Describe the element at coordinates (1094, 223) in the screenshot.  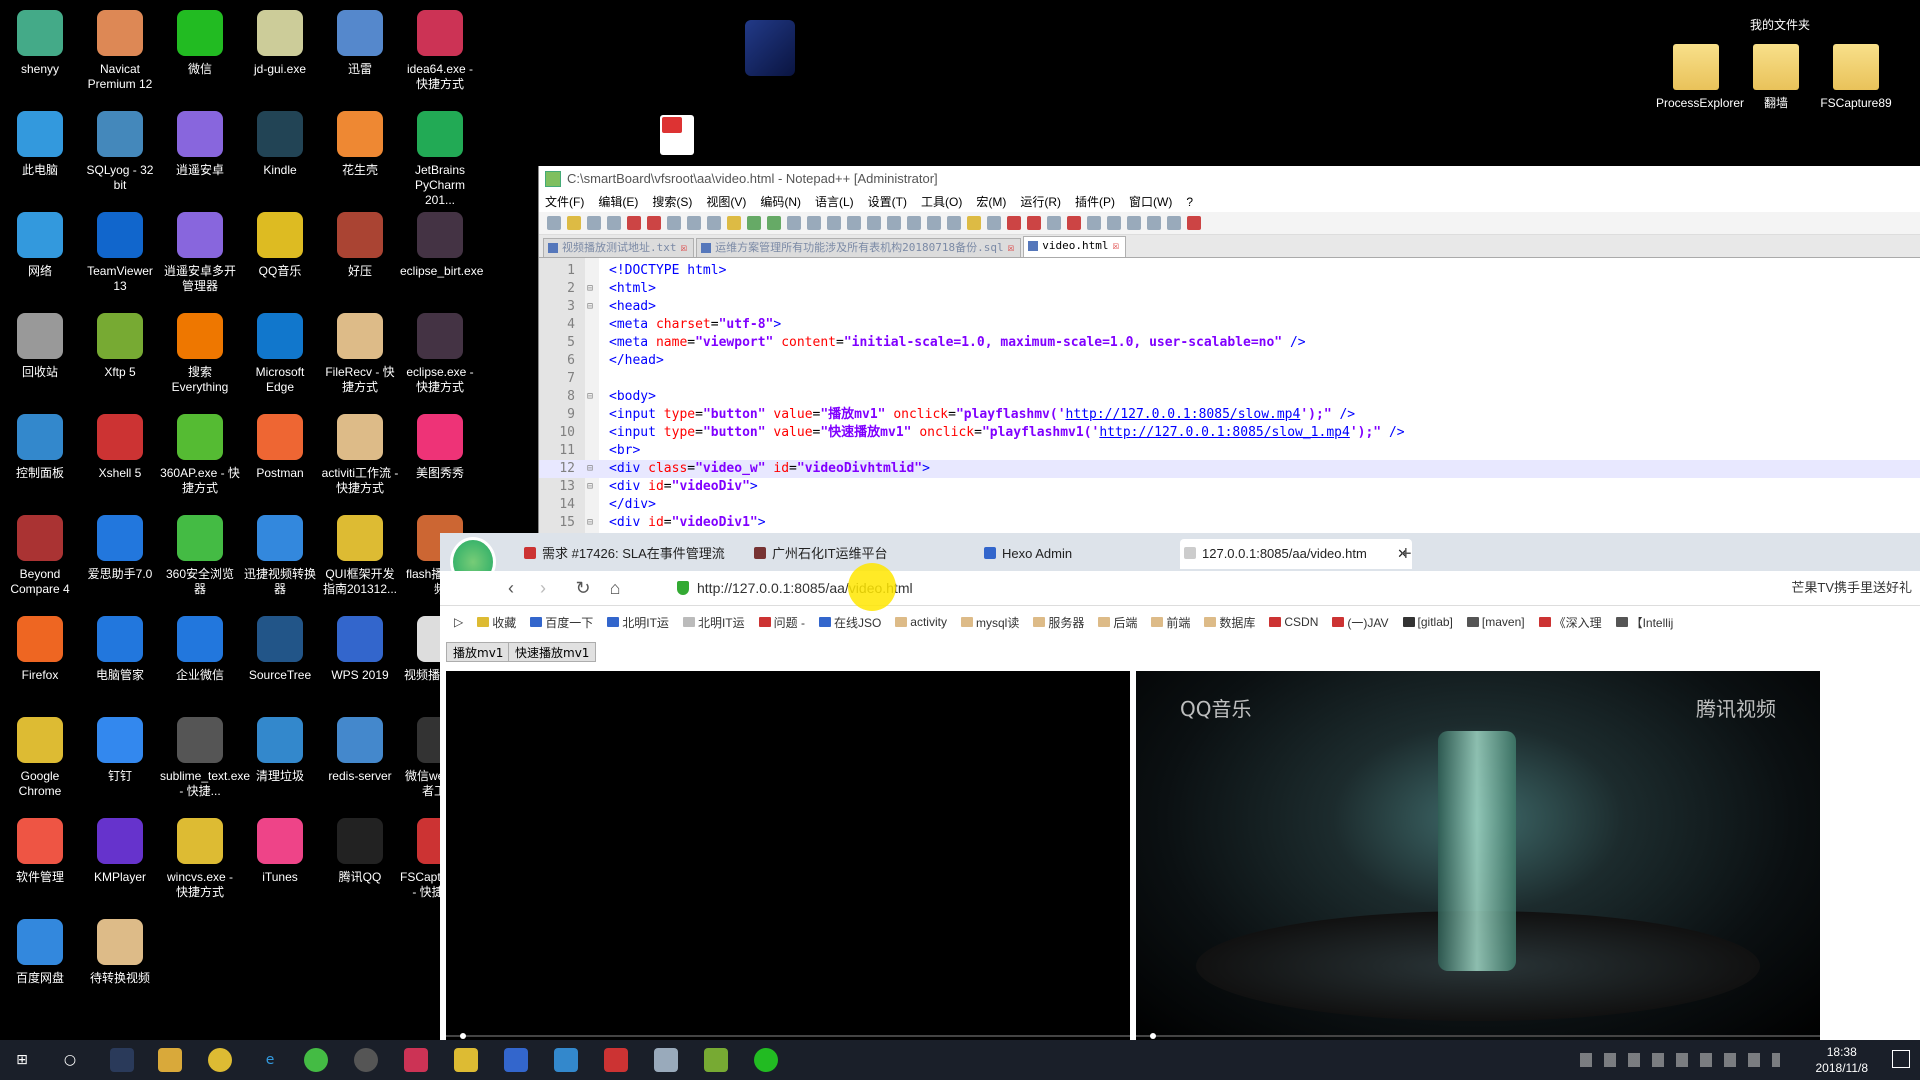
I see `stop-macro-icon` at that location.